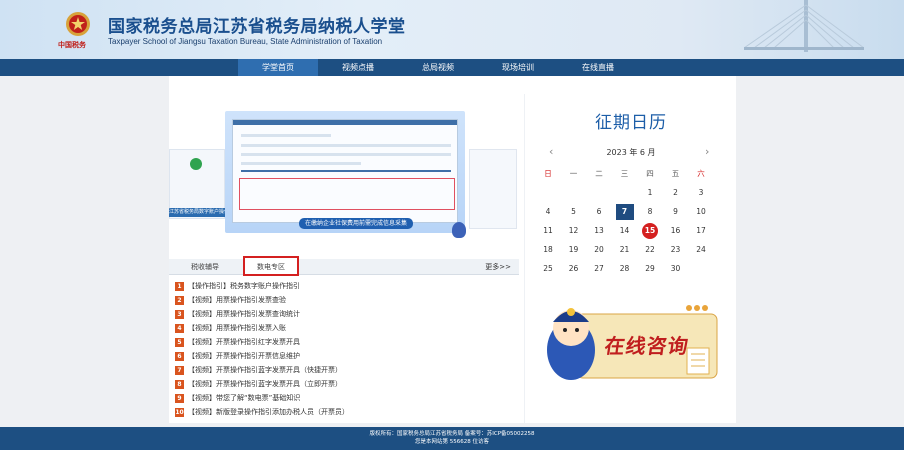  Describe the element at coordinates (548, 173) in the screenshot. I see `calendar-weekday: 日` at that location.